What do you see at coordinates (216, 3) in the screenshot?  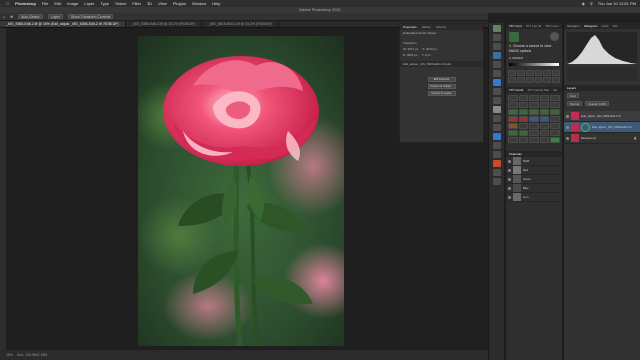 I see `menu-help: Help` at bounding box center [216, 3].